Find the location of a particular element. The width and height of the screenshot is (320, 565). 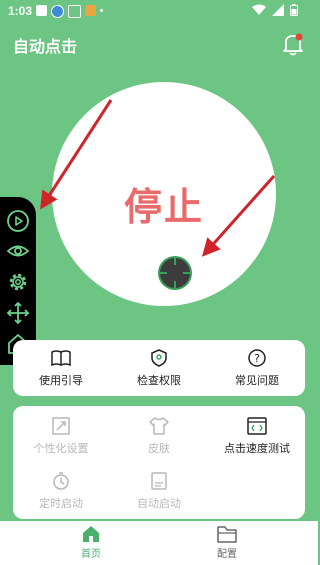

permission-label: 检查权限 is located at coordinates (159, 380).